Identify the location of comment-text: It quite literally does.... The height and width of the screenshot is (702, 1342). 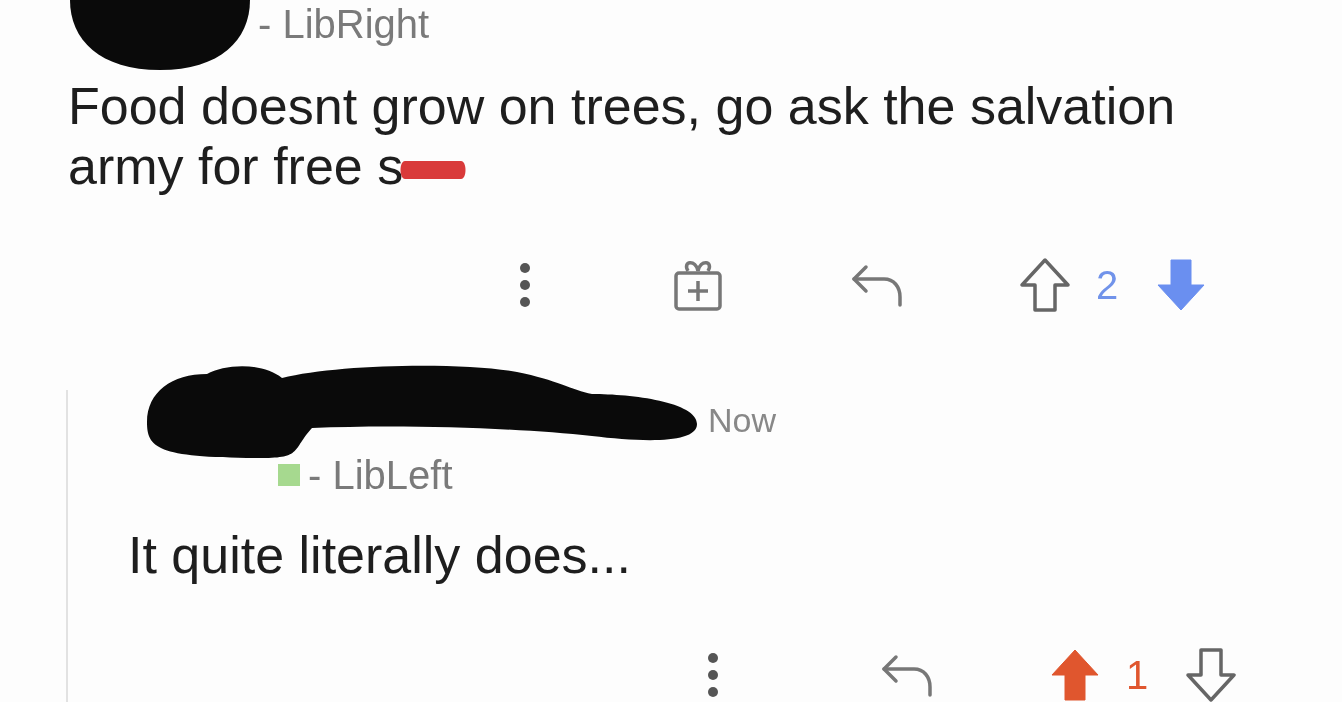
(379, 555).